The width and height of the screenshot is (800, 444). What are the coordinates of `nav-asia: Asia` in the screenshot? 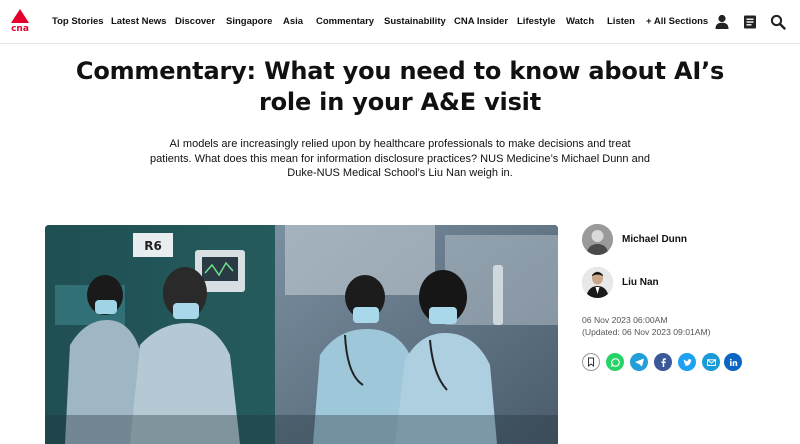 It's located at (293, 21).